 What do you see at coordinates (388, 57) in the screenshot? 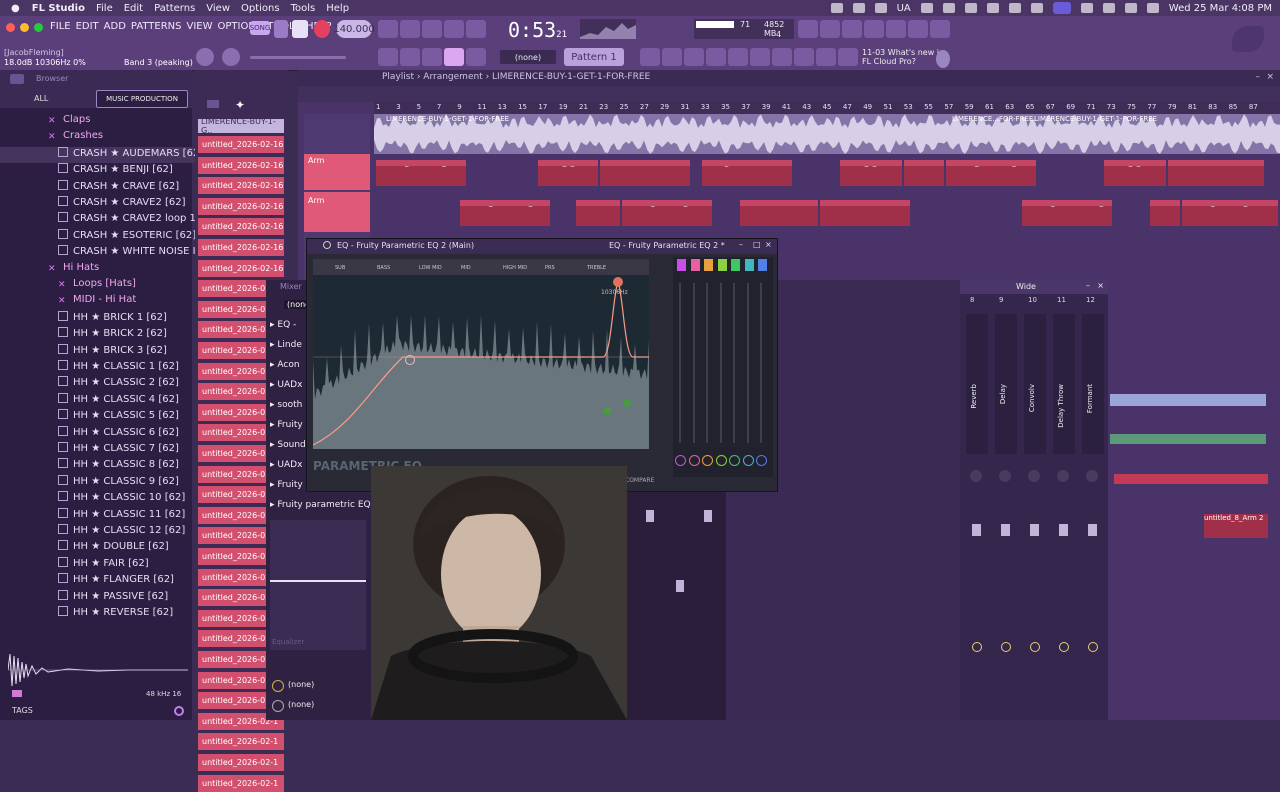
I see `piano-icon` at bounding box center [388, 57].